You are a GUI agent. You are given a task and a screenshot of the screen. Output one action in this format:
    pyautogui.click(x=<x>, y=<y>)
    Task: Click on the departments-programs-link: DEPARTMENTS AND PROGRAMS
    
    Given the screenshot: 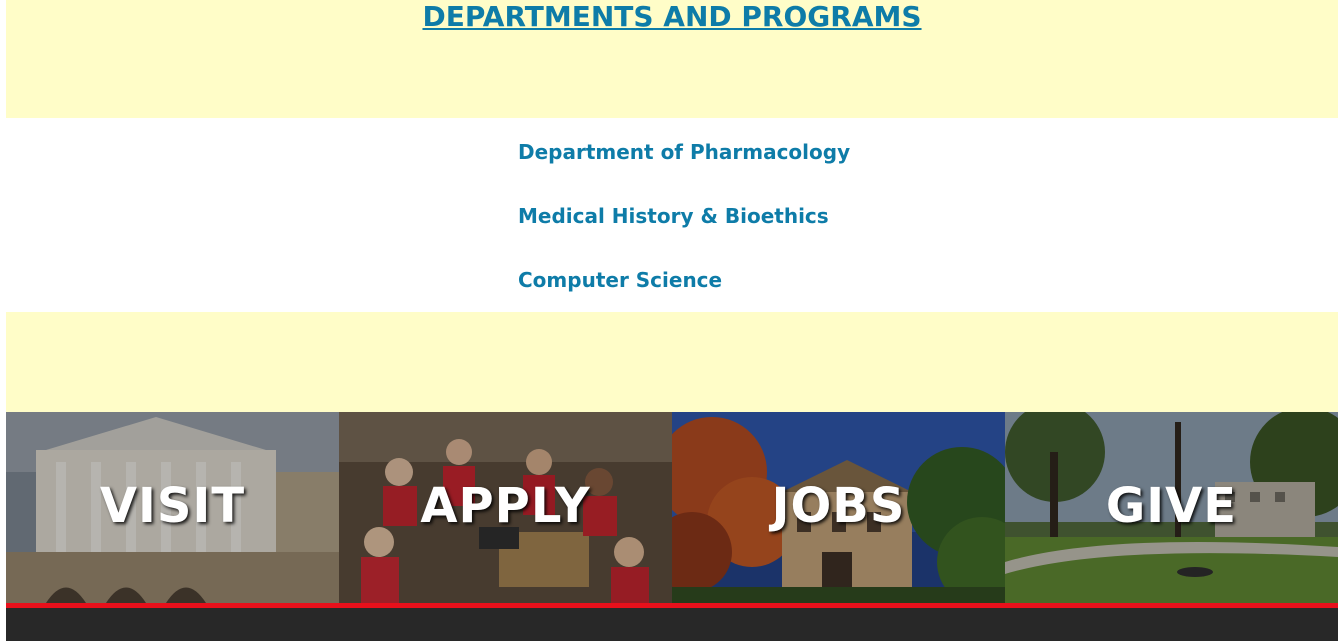 What is the action you would take?
    pyautogui.click(x=671, y=16)
    